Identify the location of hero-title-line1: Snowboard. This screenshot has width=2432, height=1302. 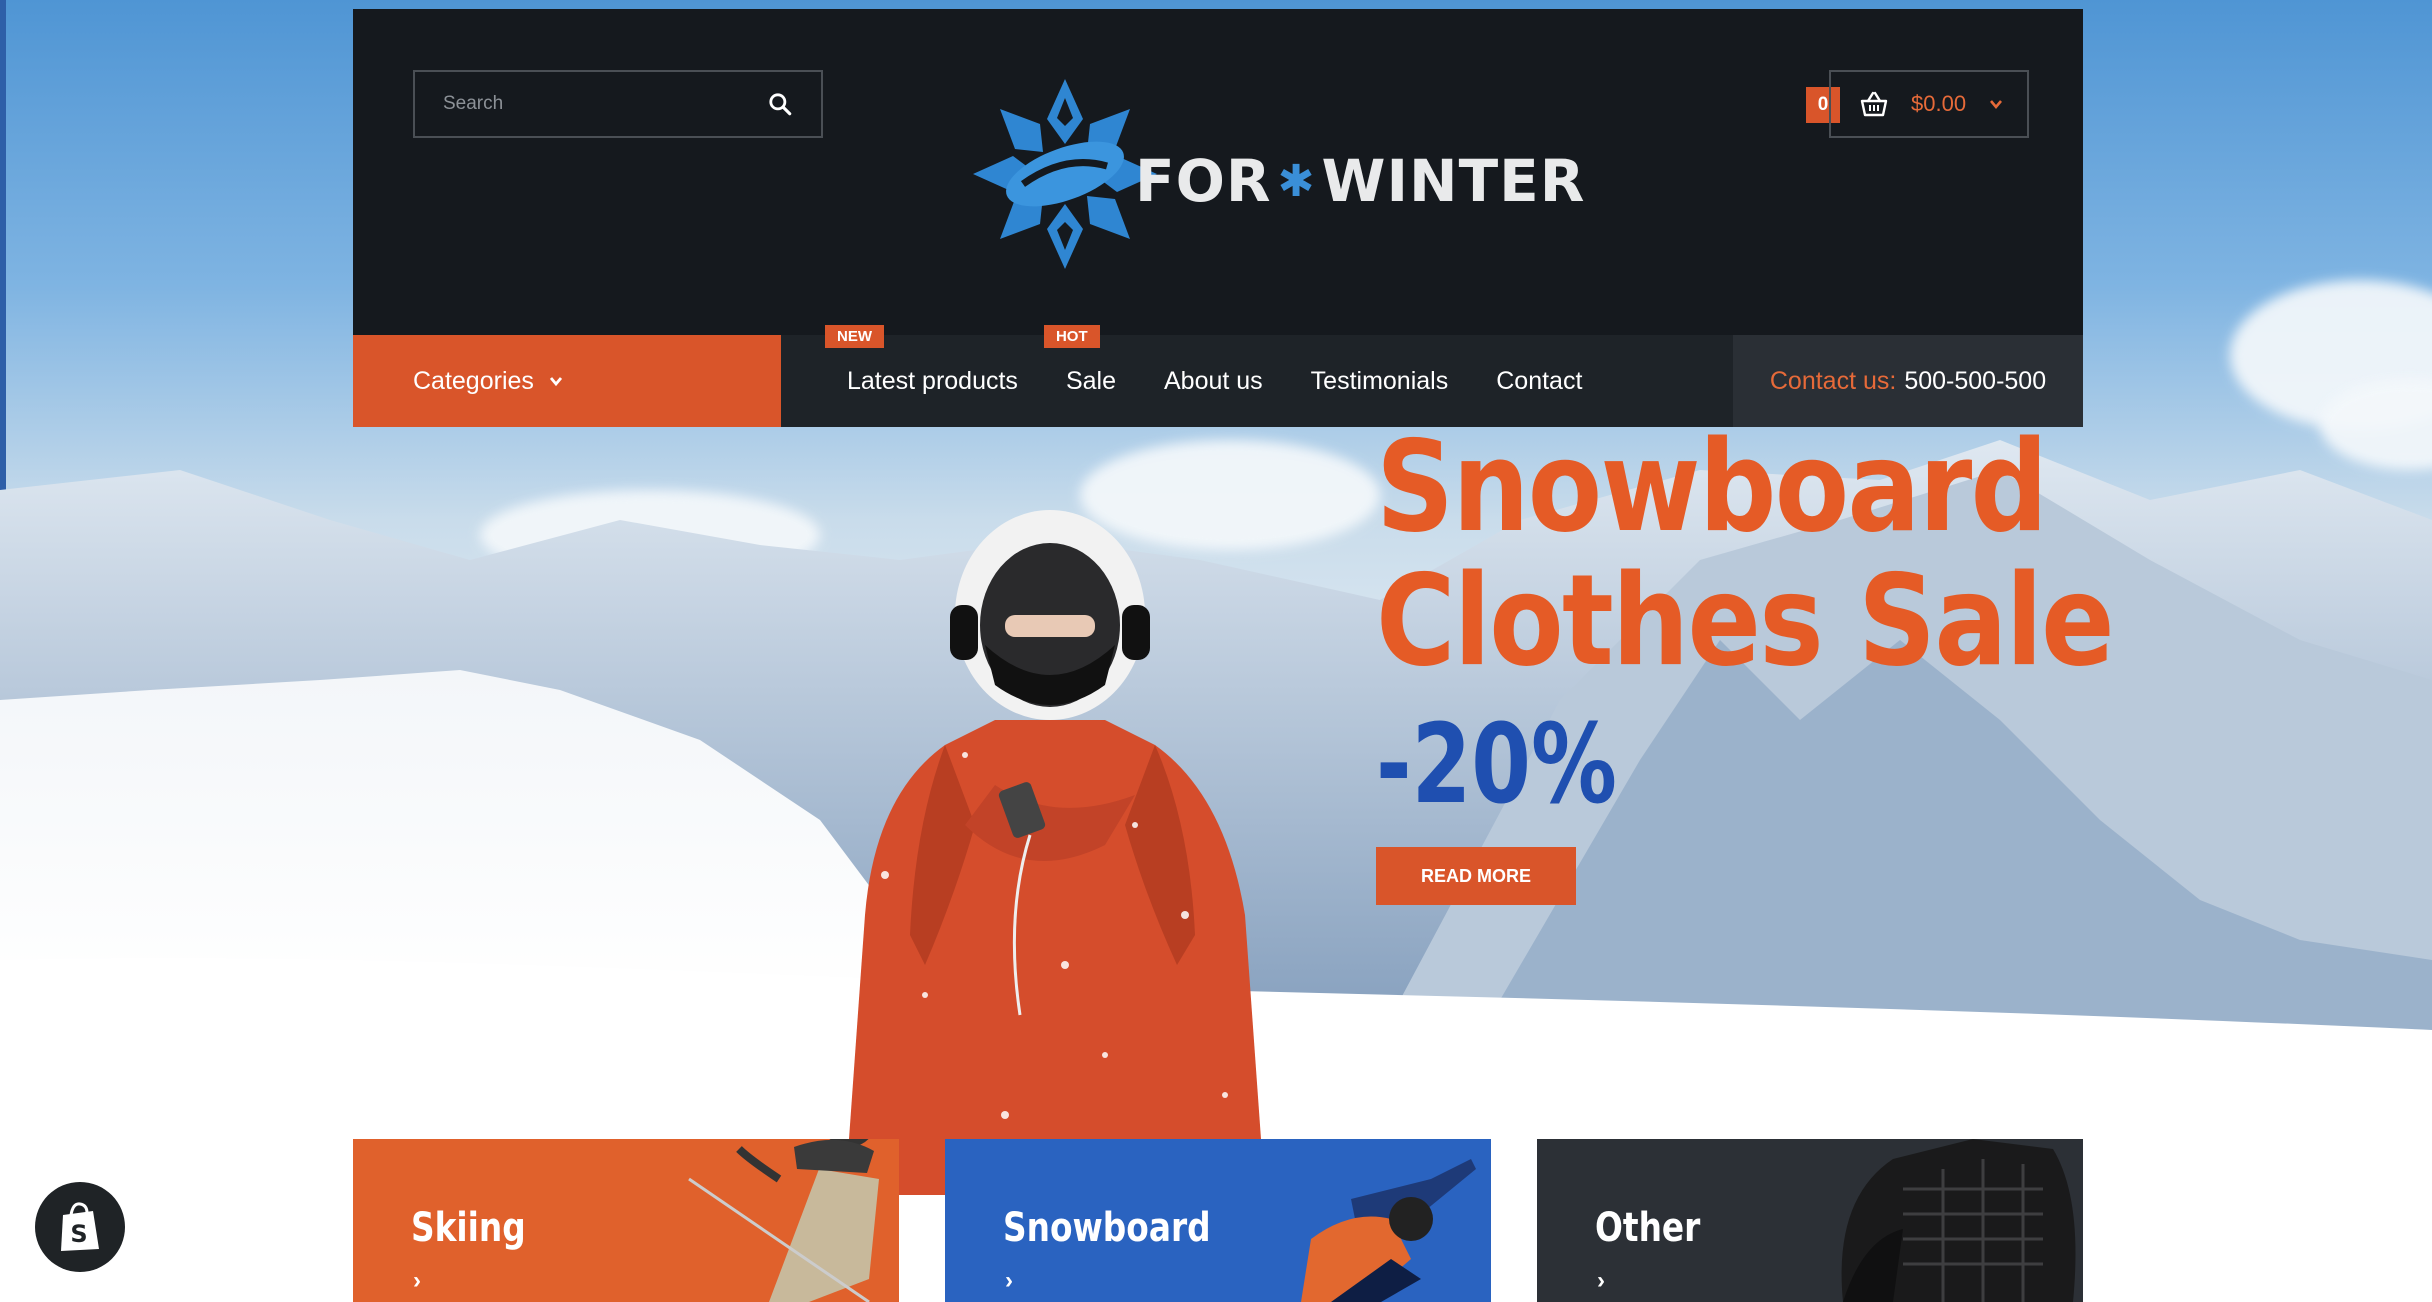
(1712, 486).